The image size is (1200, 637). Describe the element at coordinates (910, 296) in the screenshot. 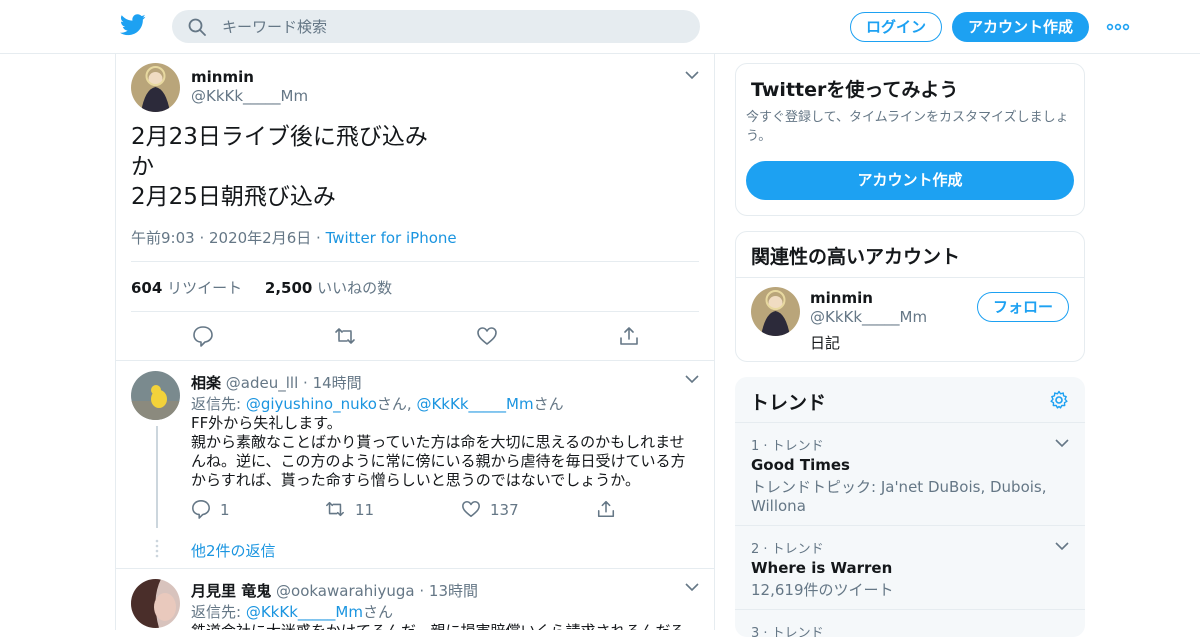

I see `related-accounts-card: 関連性の高いアカウント minmin @KkKk_____Mm 日記 フォロー` at that location.